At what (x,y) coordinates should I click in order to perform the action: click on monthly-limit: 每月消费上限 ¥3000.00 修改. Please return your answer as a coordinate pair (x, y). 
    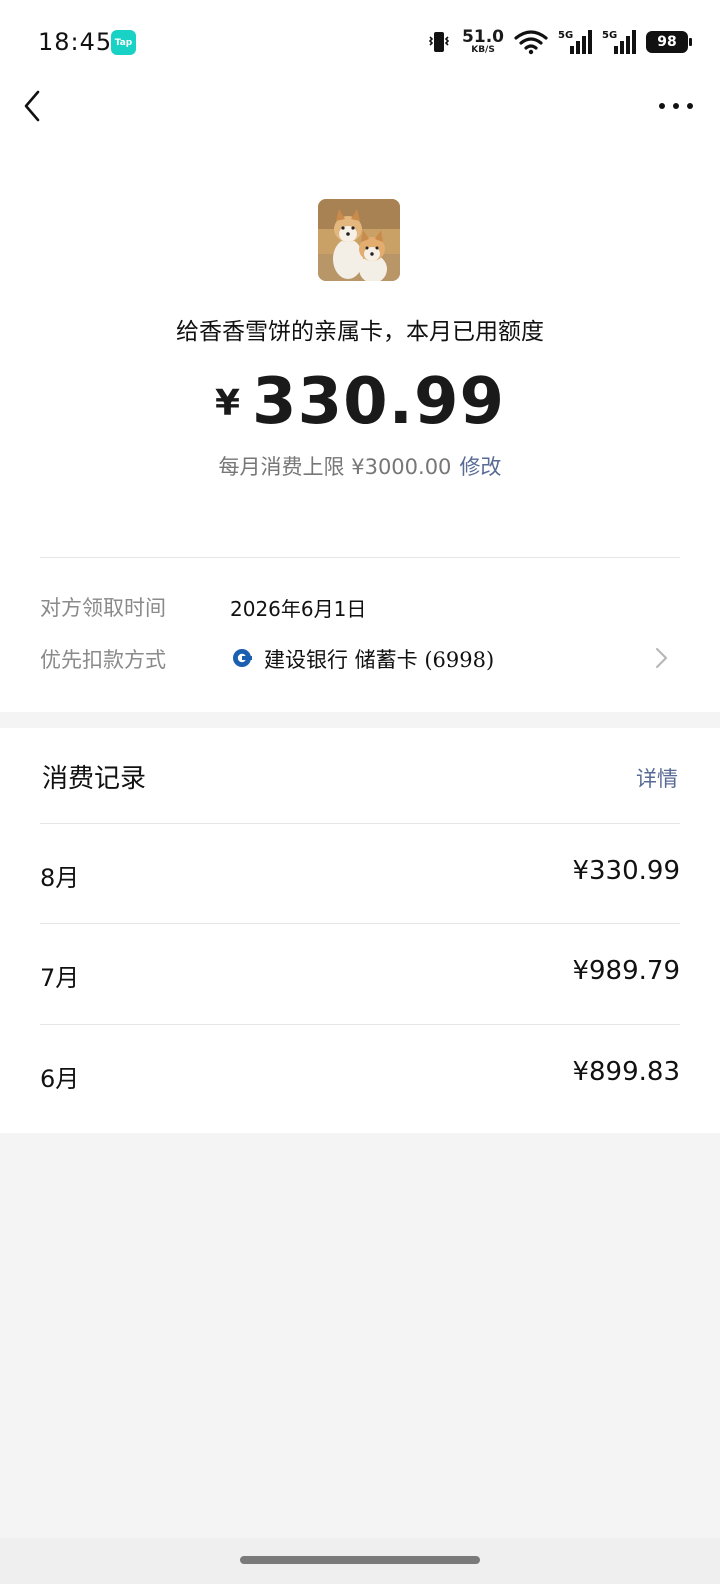
    Looking at the image, I should click on (360, 466).